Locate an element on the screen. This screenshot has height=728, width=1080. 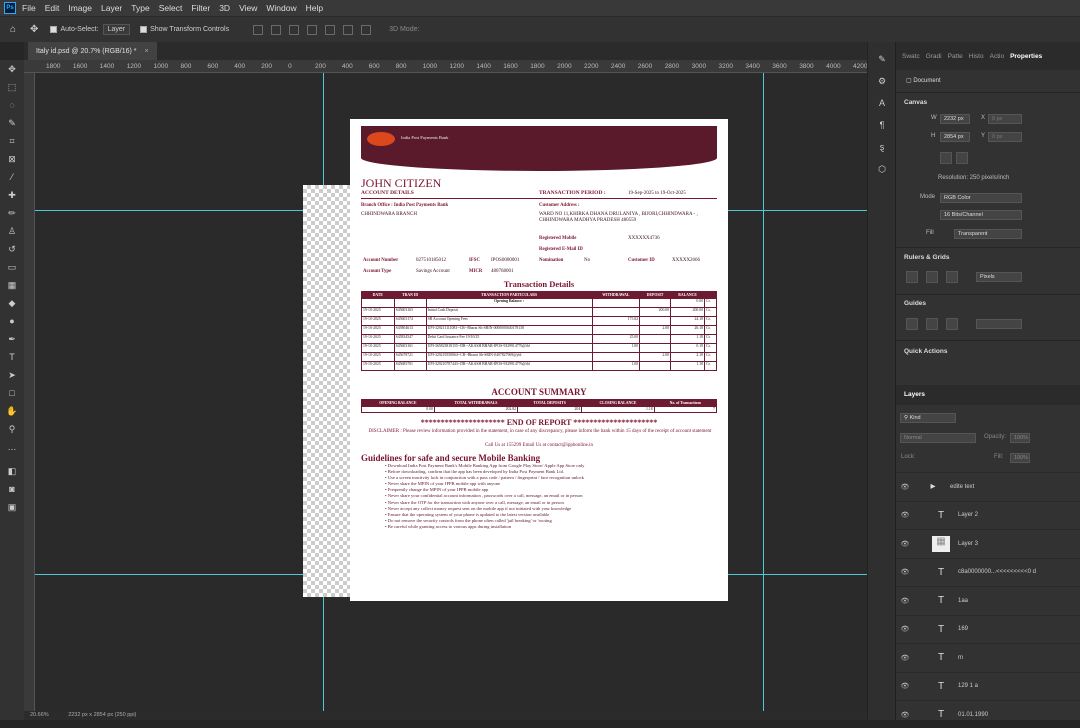
menu-view: View is located at coordinates (248, 8).